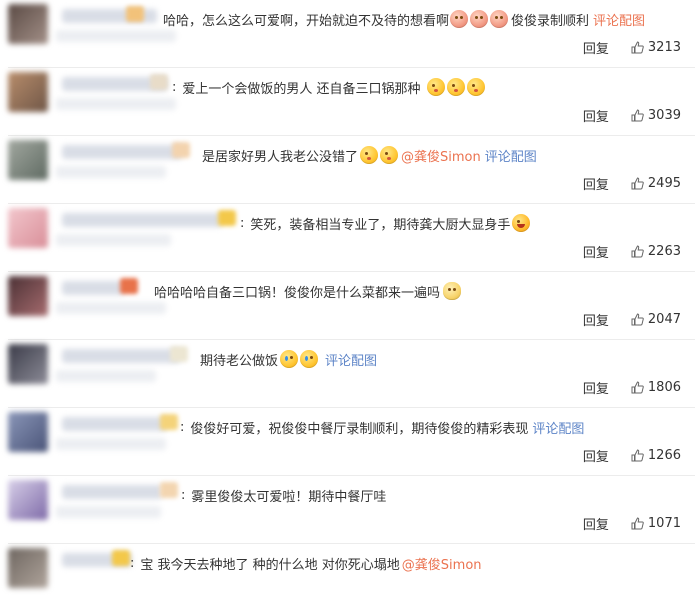 The image size is (695, 612). I want to click on comment-text-row: : 雾里俊俊太可爱啦！期待中餐厅哇, so click(283, 495).